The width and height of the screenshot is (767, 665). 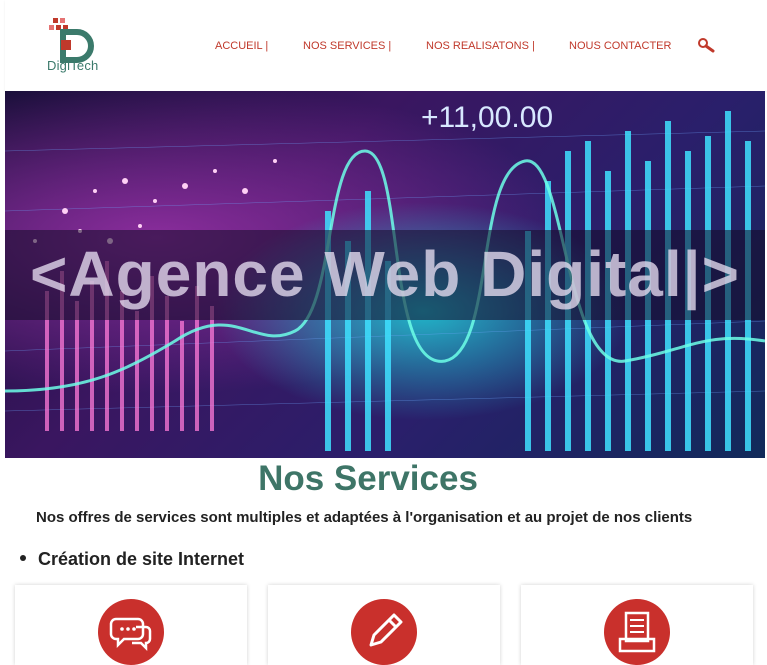 What do you see at coordinates (73, 65) in the screenshot?
I see `logo-text: DigiTech` at bounding box center [73, 65].